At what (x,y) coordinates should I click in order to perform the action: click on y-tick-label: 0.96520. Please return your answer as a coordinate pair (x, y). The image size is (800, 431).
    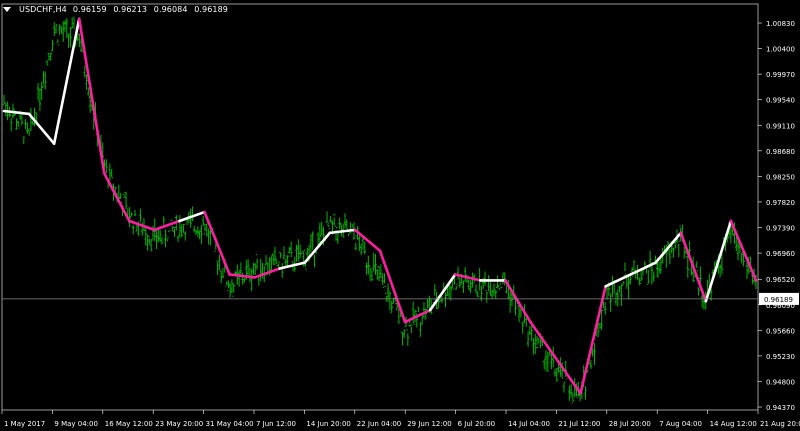
    Looking at the image, I should click on (780, 280).